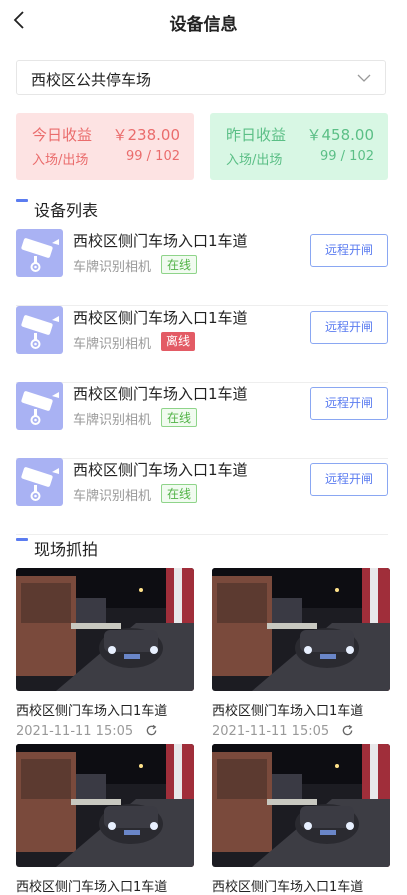 This screenshot has height=895, width=407. I want to click on yesterday-entry-exit-count: 99 / 102, so click(347, 156).